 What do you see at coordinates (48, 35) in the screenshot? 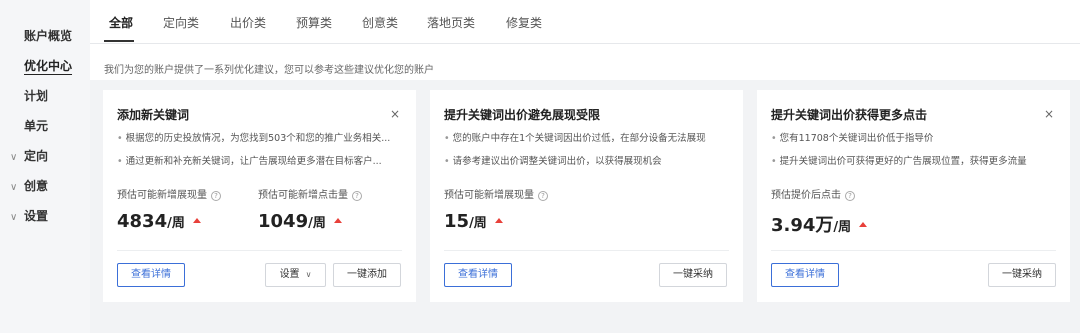
I see `sidebar-item-account-overview: 账户概览` at bounding box center [48, 35].